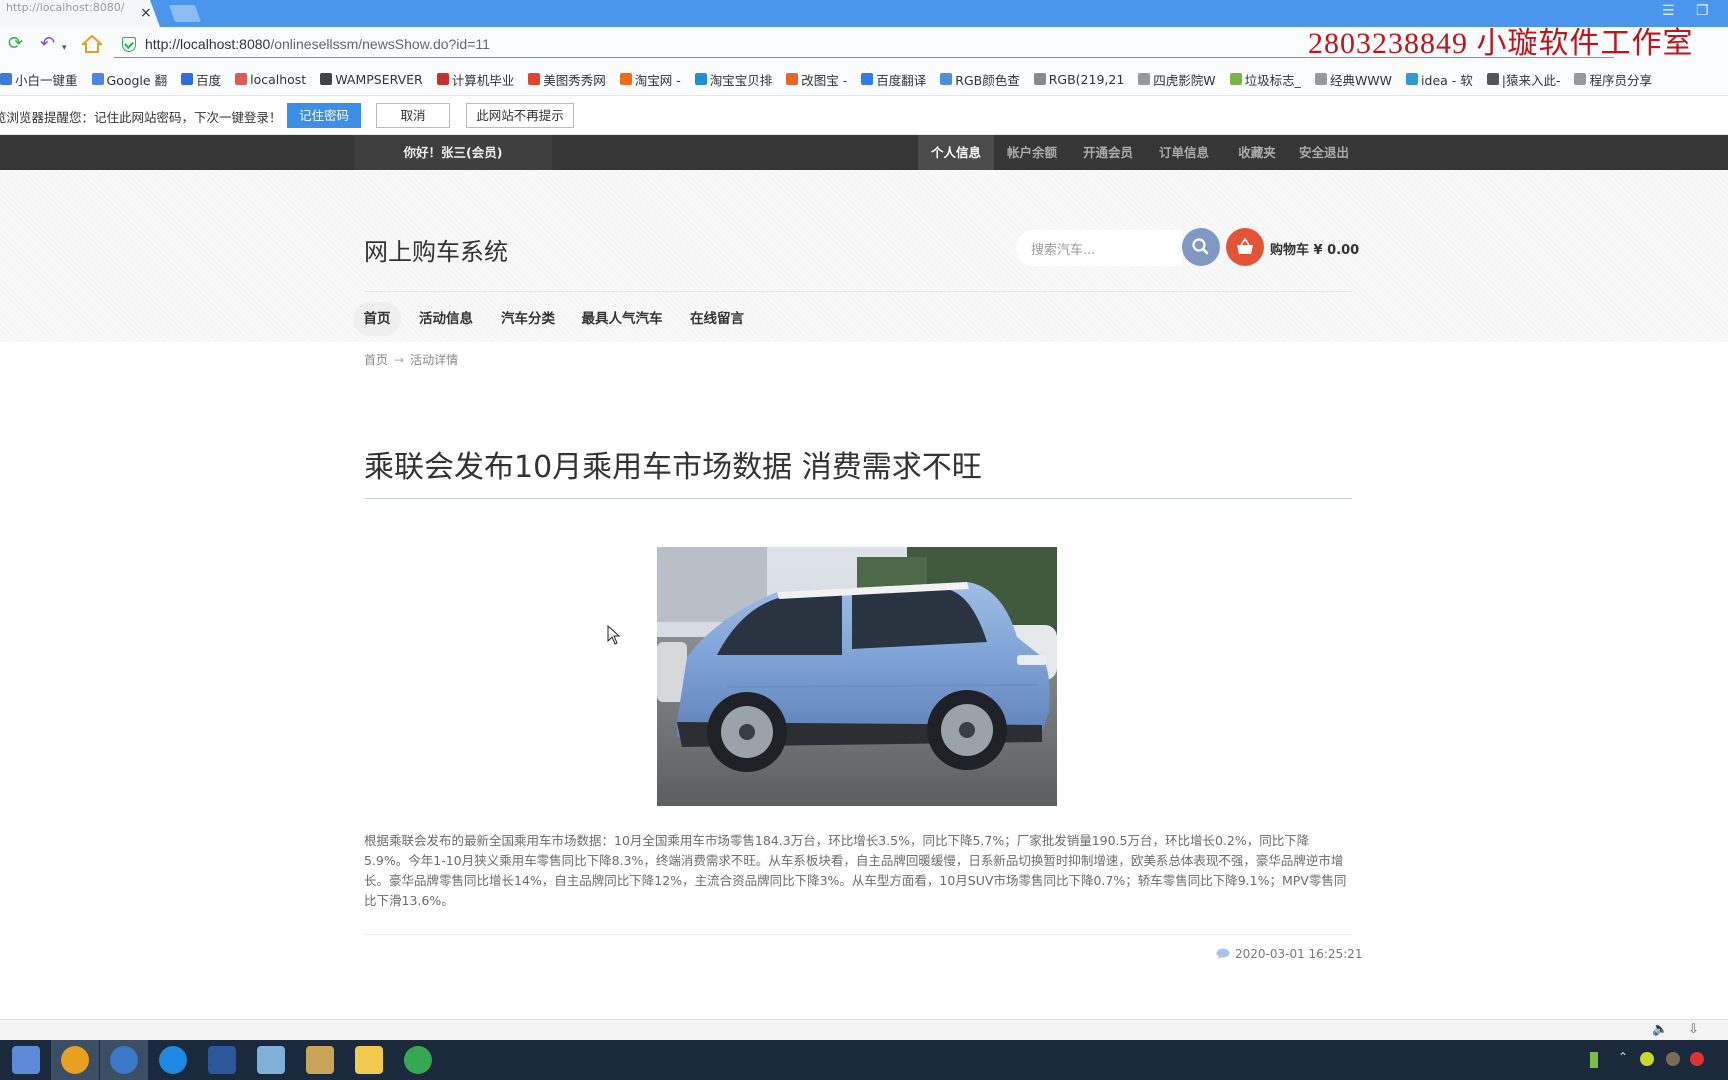 The height and width of the screenshot is (1080, 1728). I want to click on bookmark-label: 四虎影院W, so click(1184, 80).